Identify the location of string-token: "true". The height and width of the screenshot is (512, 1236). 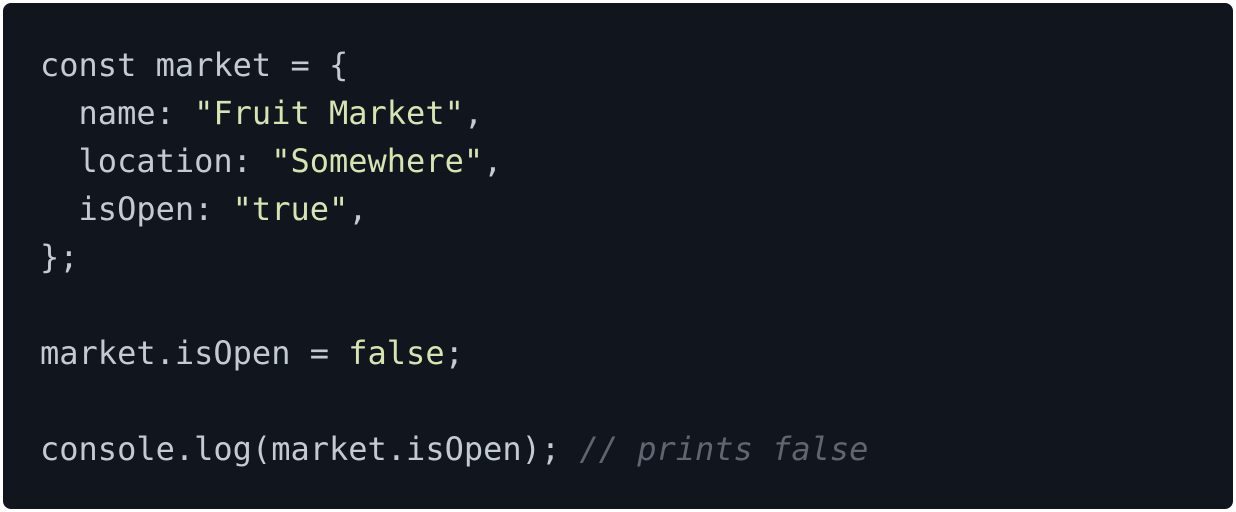
(290, 209).